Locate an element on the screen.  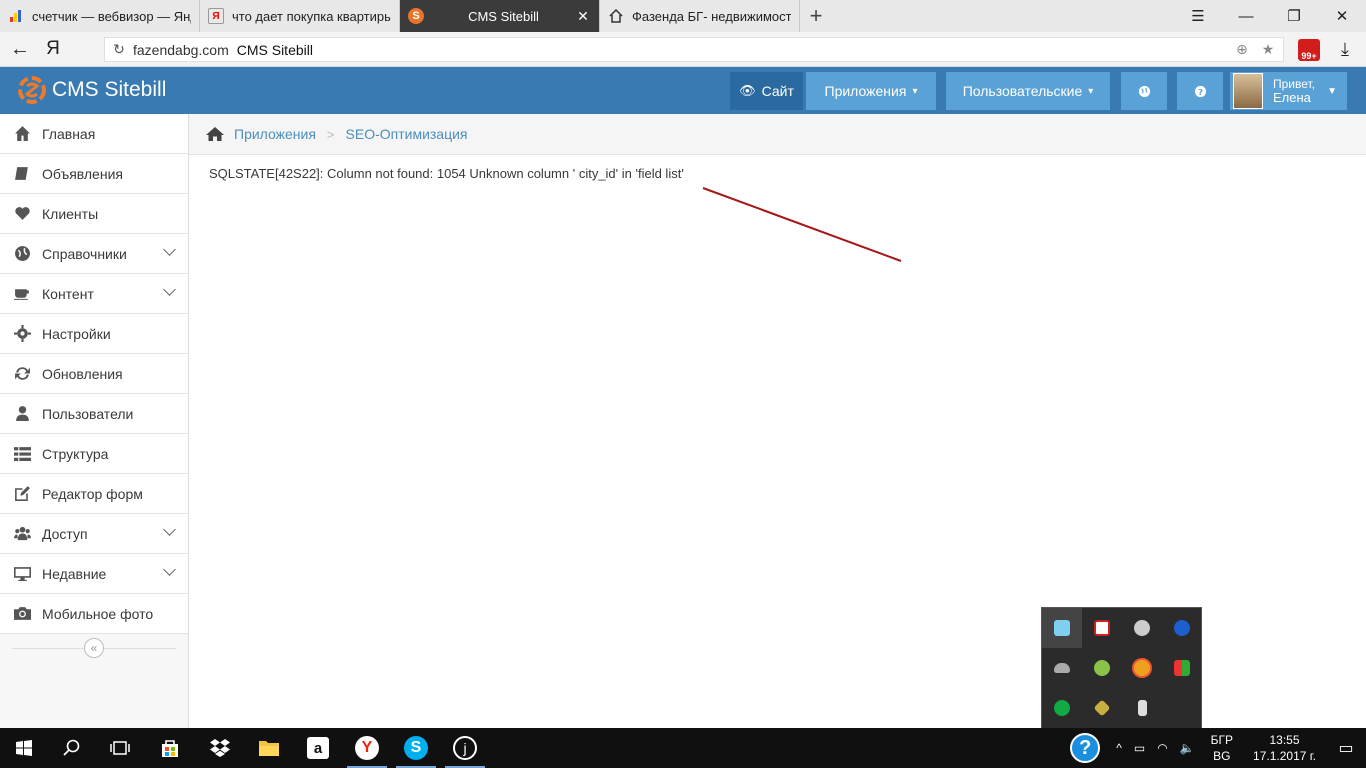
sidebar-item-form-editor: Редактор форм is located at coordinates (94, 494).